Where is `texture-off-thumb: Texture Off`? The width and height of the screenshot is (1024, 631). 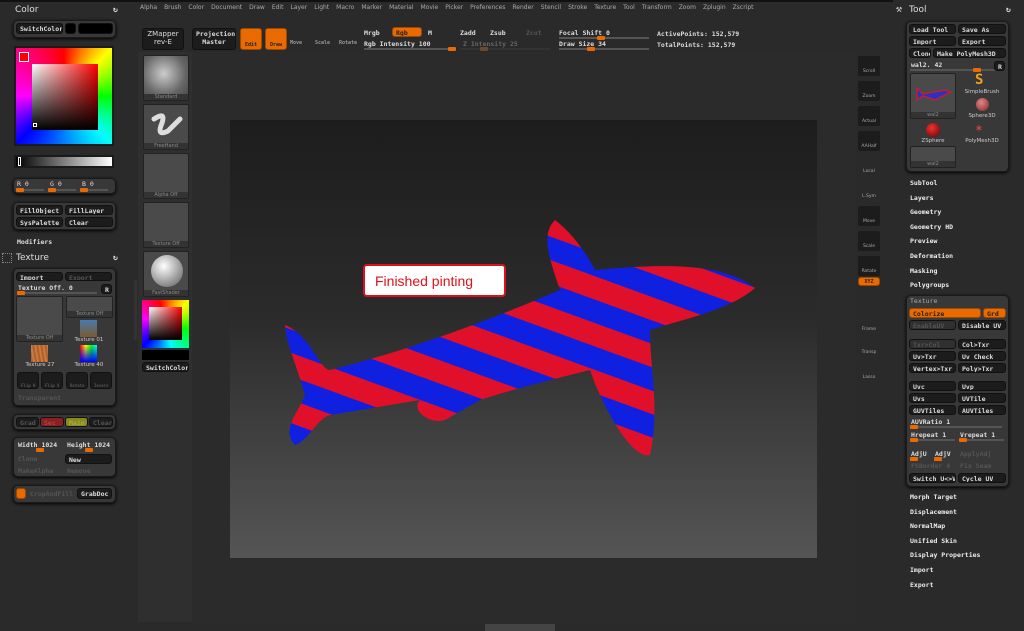
texture-off-thumb: Texture Off is located at coordinates (166, 225).